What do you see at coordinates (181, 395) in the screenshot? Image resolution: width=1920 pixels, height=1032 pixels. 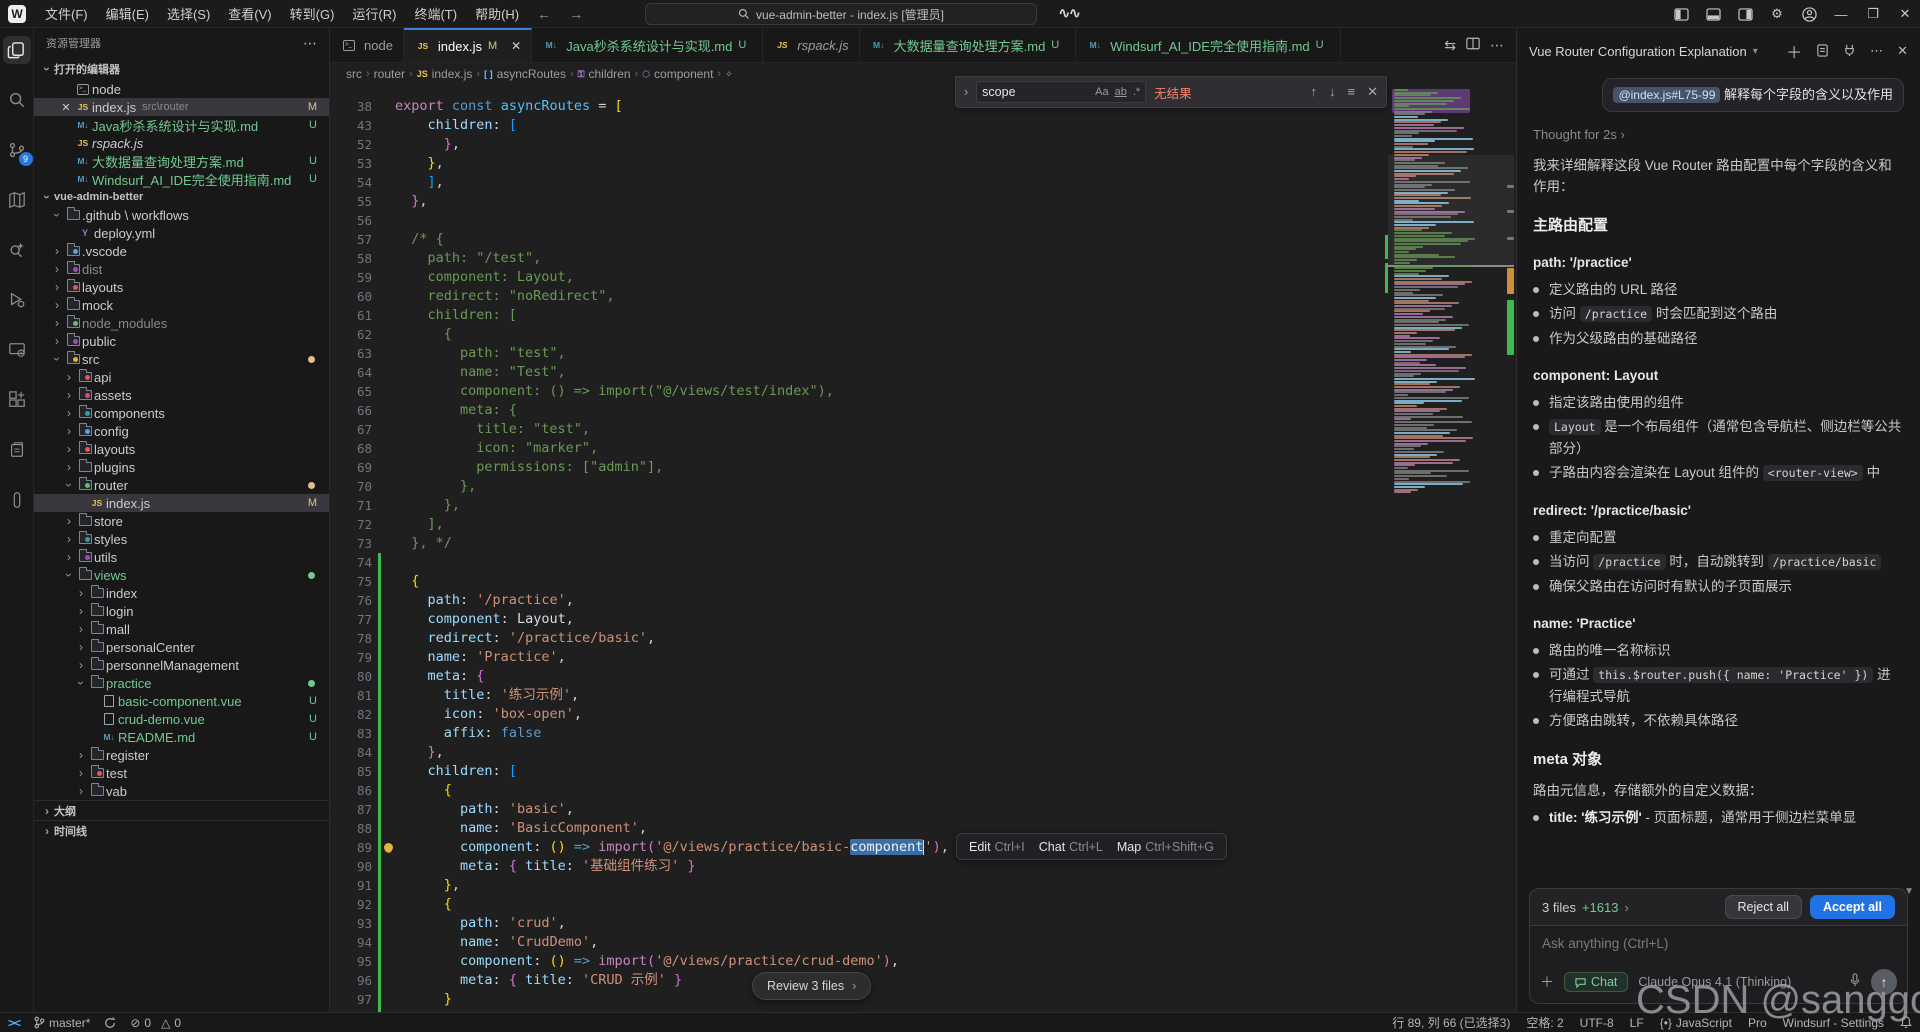 I see `tree-item: › assets` at bounding box center [181, 395].